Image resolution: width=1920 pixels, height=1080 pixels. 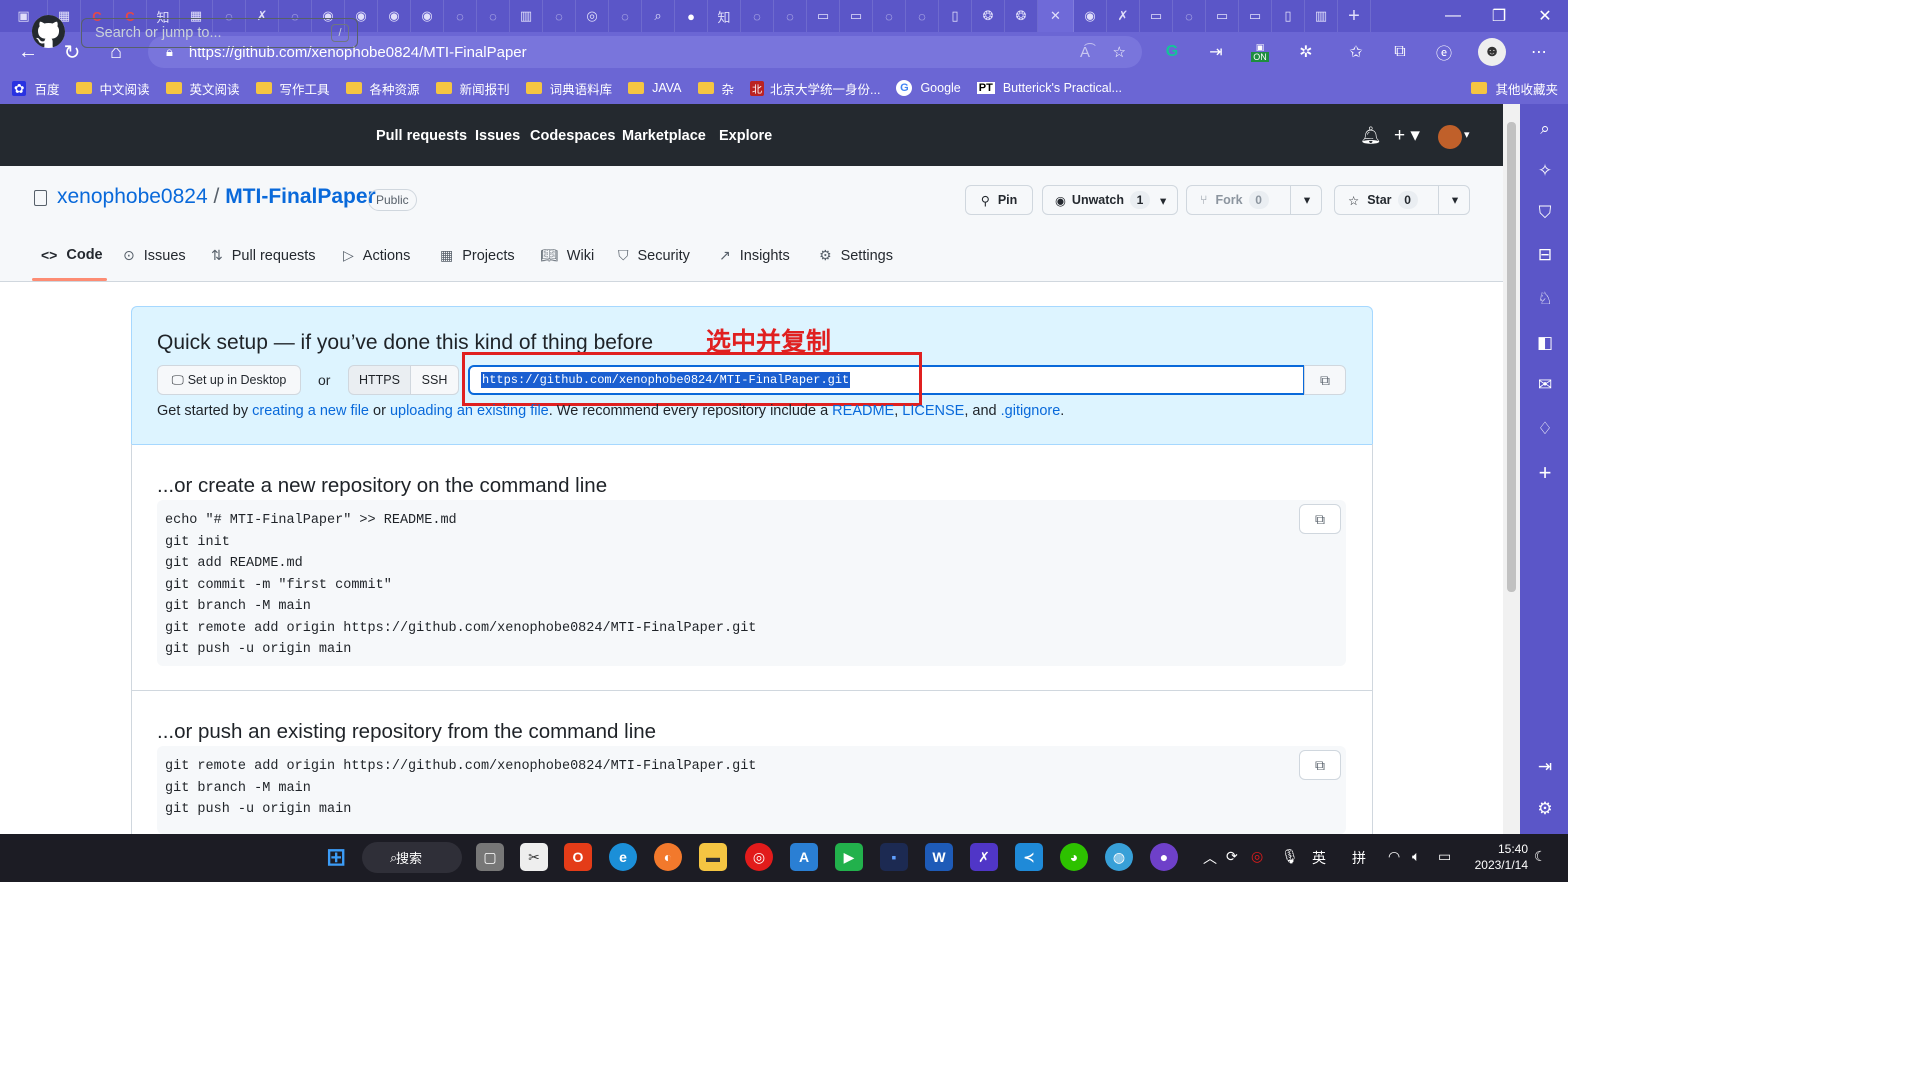 What do you see at coordinates (497, 136) in the screenshot?
I see `nav-issues: Issues` at bounding box center [497, 136].